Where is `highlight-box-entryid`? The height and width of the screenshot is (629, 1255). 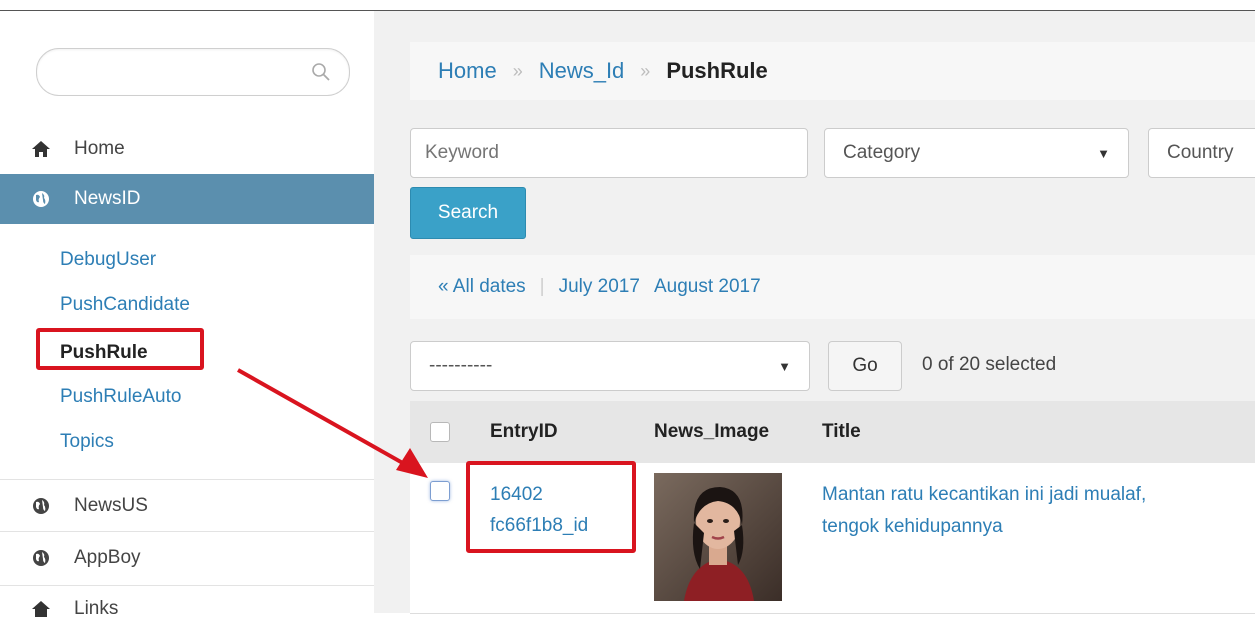 highlight-box-entryid is located at coordinates (551, 507).